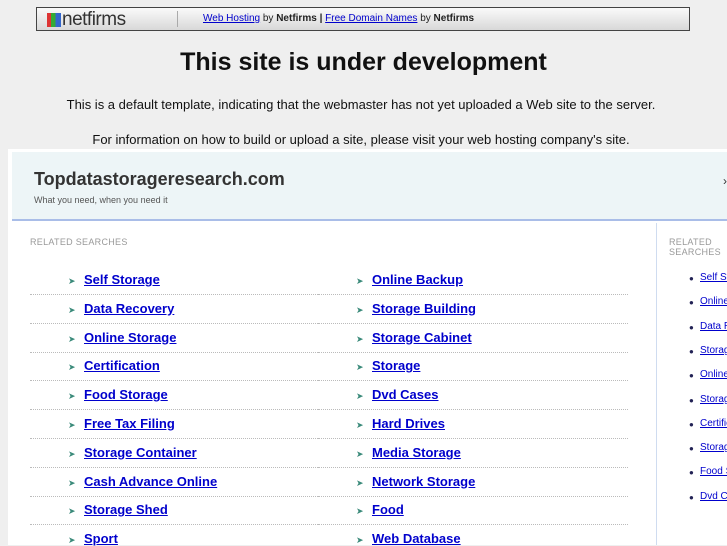 The width and height of the screenshot is (727, 546). I want to click on related-search-link: Storage Container, so click(140, 452).